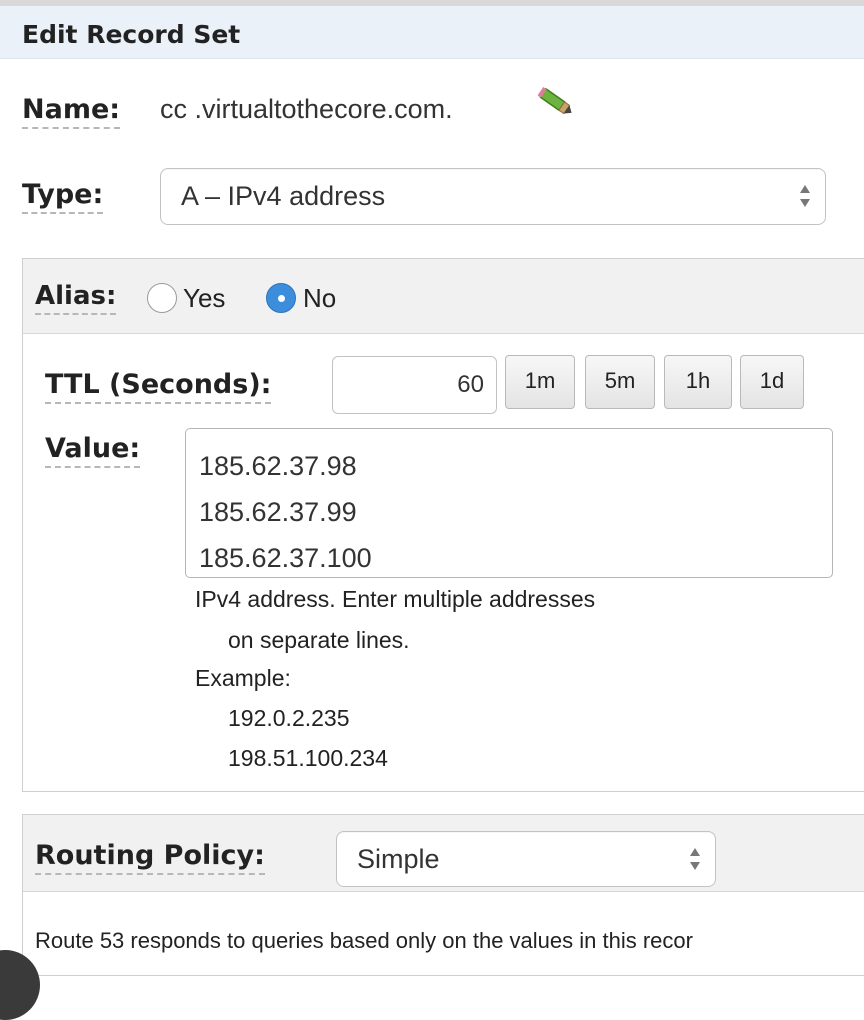 This screenshot has height=1020, width=864. What do you see at coordinates (283, 196) in the screenshot?
I see `type-selected-value: A – IPv4 address` at bounding box center [283, 196].